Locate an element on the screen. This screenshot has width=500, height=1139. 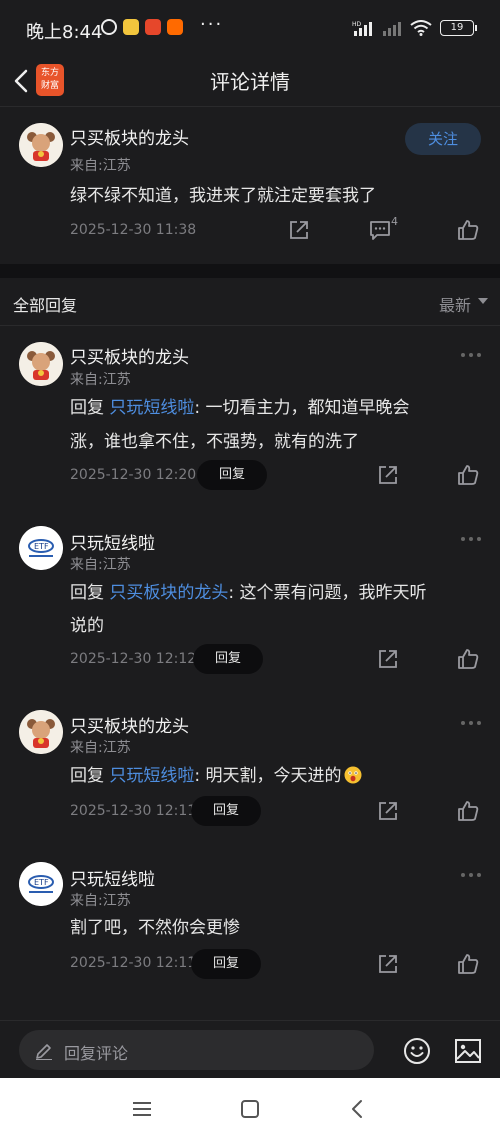
status-bar: 晚上8:44 ··· HD 19 is located at coordinates (250, 29).